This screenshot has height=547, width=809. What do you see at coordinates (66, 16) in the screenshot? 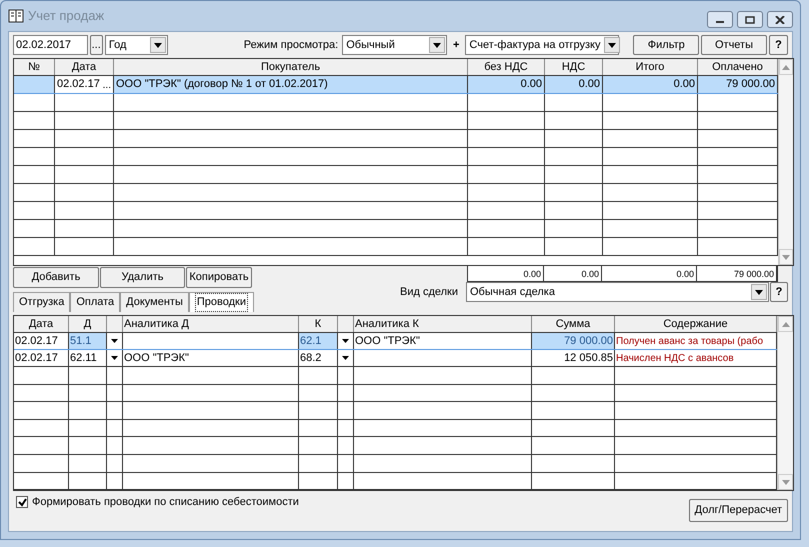
I see `window-title: Учет продаж` at bounding box center [66, 16].